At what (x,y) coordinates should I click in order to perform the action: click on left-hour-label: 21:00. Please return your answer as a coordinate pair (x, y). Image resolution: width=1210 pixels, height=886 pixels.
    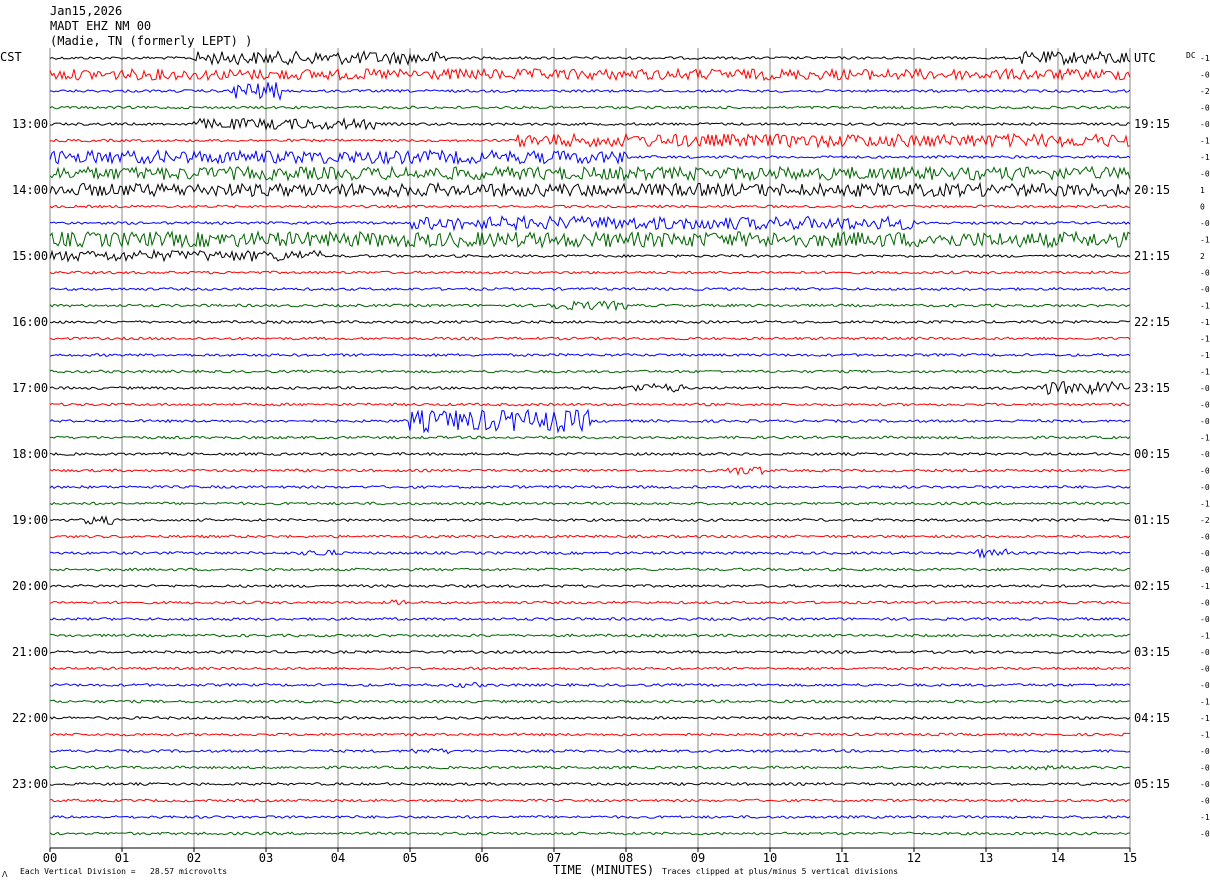
    Looking at the image, I should click on (30, 652).